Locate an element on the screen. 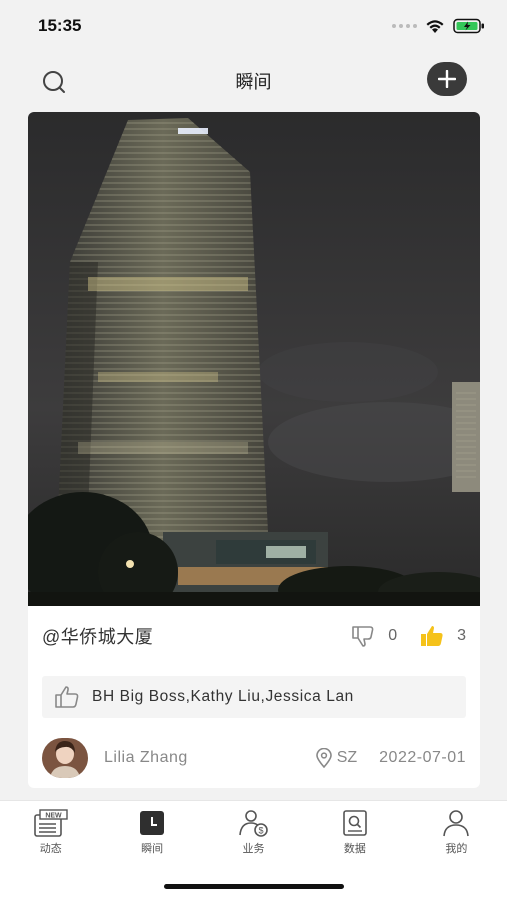 This screenshot has width=507, height=900. plus-icon is located at coordinates (447, 79).